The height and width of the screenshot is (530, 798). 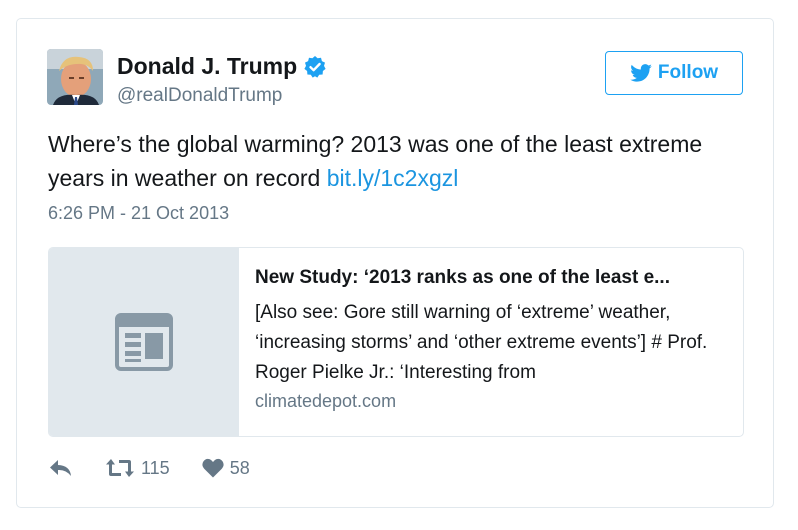 I want to click on card-thumbnail, so click(x=144, y=342).